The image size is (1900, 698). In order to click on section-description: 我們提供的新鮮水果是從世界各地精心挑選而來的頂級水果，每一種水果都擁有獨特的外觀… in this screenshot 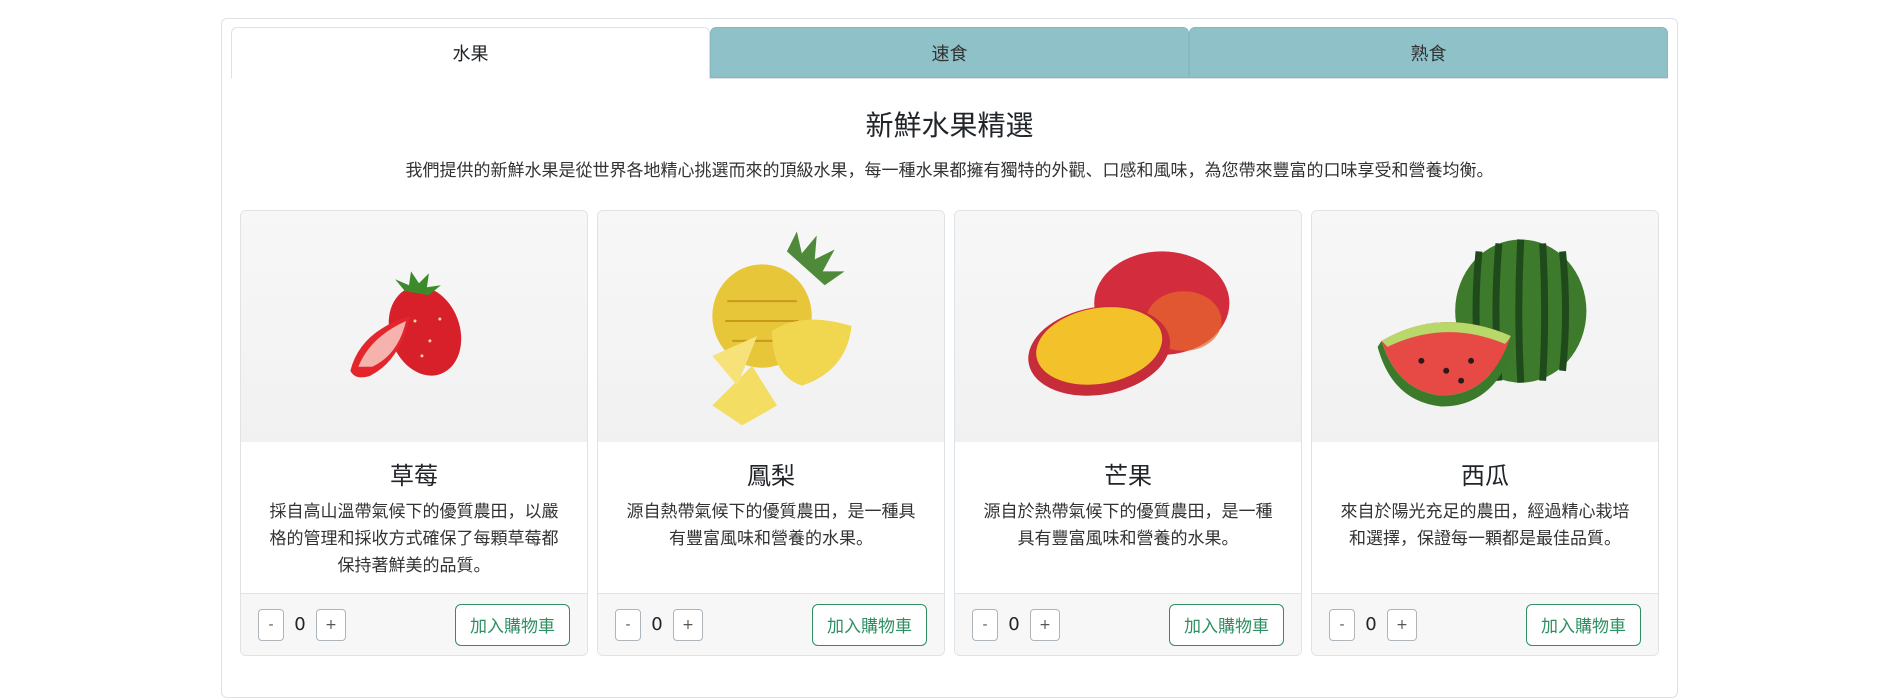, I will do `click(949, 171)`.